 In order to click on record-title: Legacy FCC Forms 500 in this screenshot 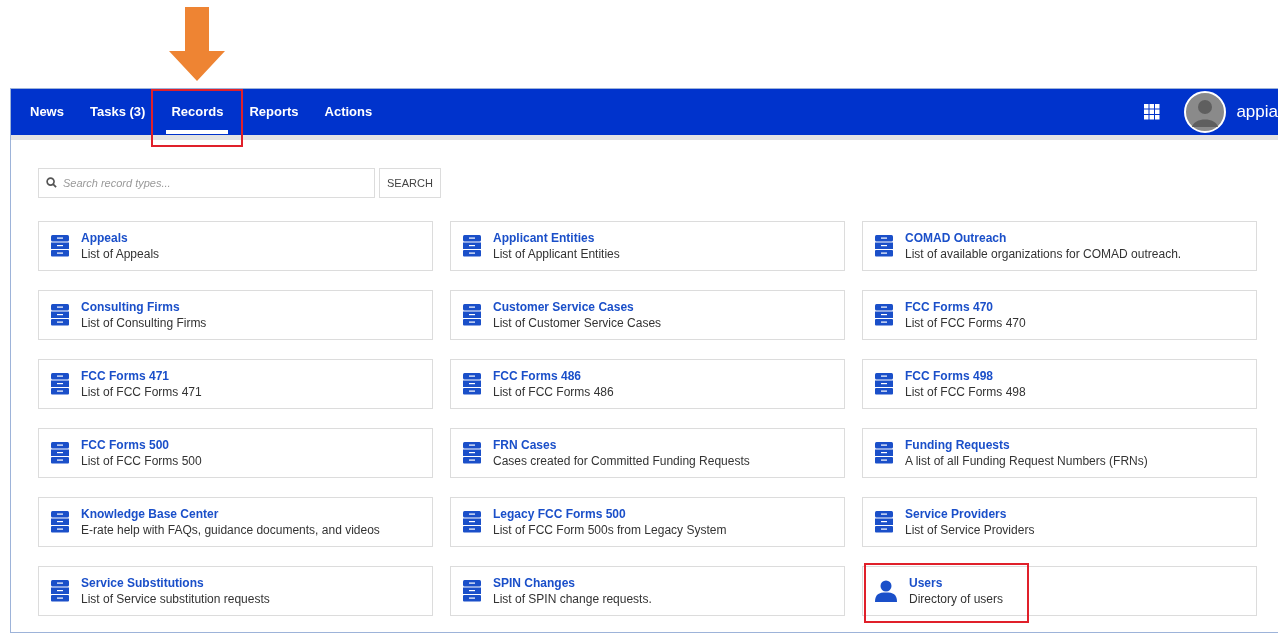, I will do `click(610, 514)`.